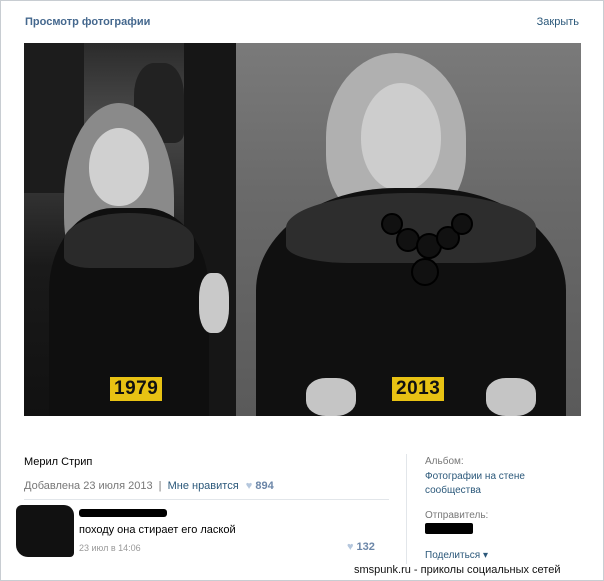 Image resolution: width=604 pixels, height=581 pixels. Describe the element at coordinates (558, 22) in the screenshot. I see `close-link: Закрыть` at that location.